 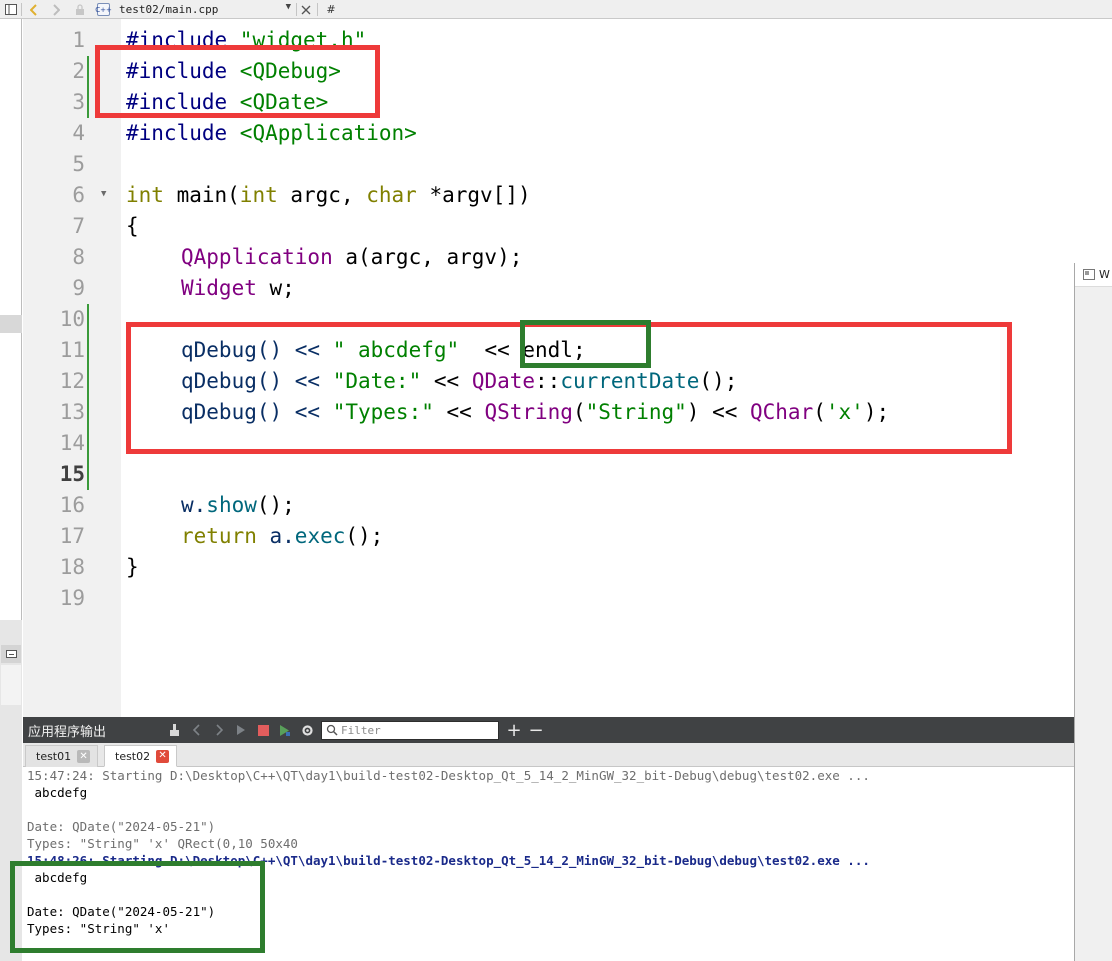 I want to click on sidebar-marker, so click(x=11, y=324).